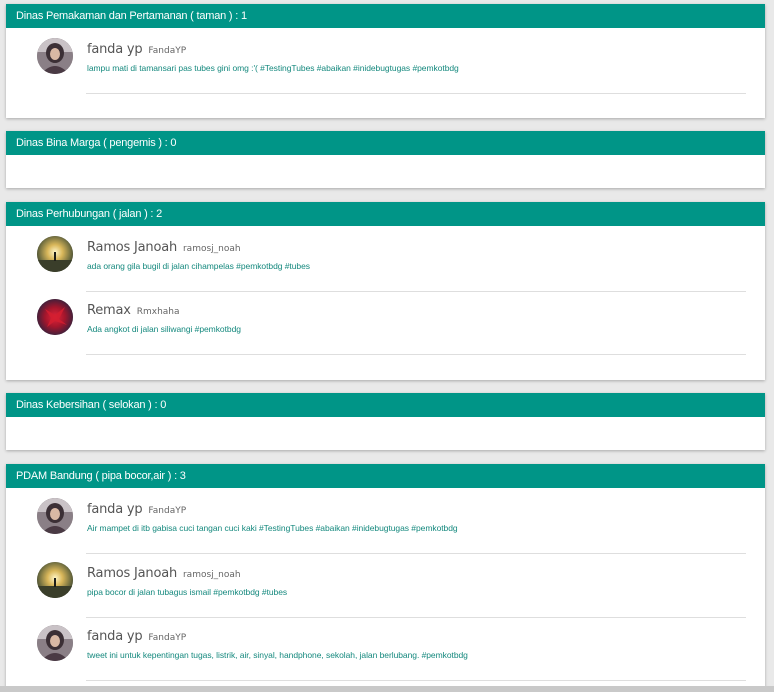  Describe the element at coordinates (164, 329) in the screenshot. I see `tweet-text: Ada angkot di jalan siliwangi #pemkotbdg` at that location.